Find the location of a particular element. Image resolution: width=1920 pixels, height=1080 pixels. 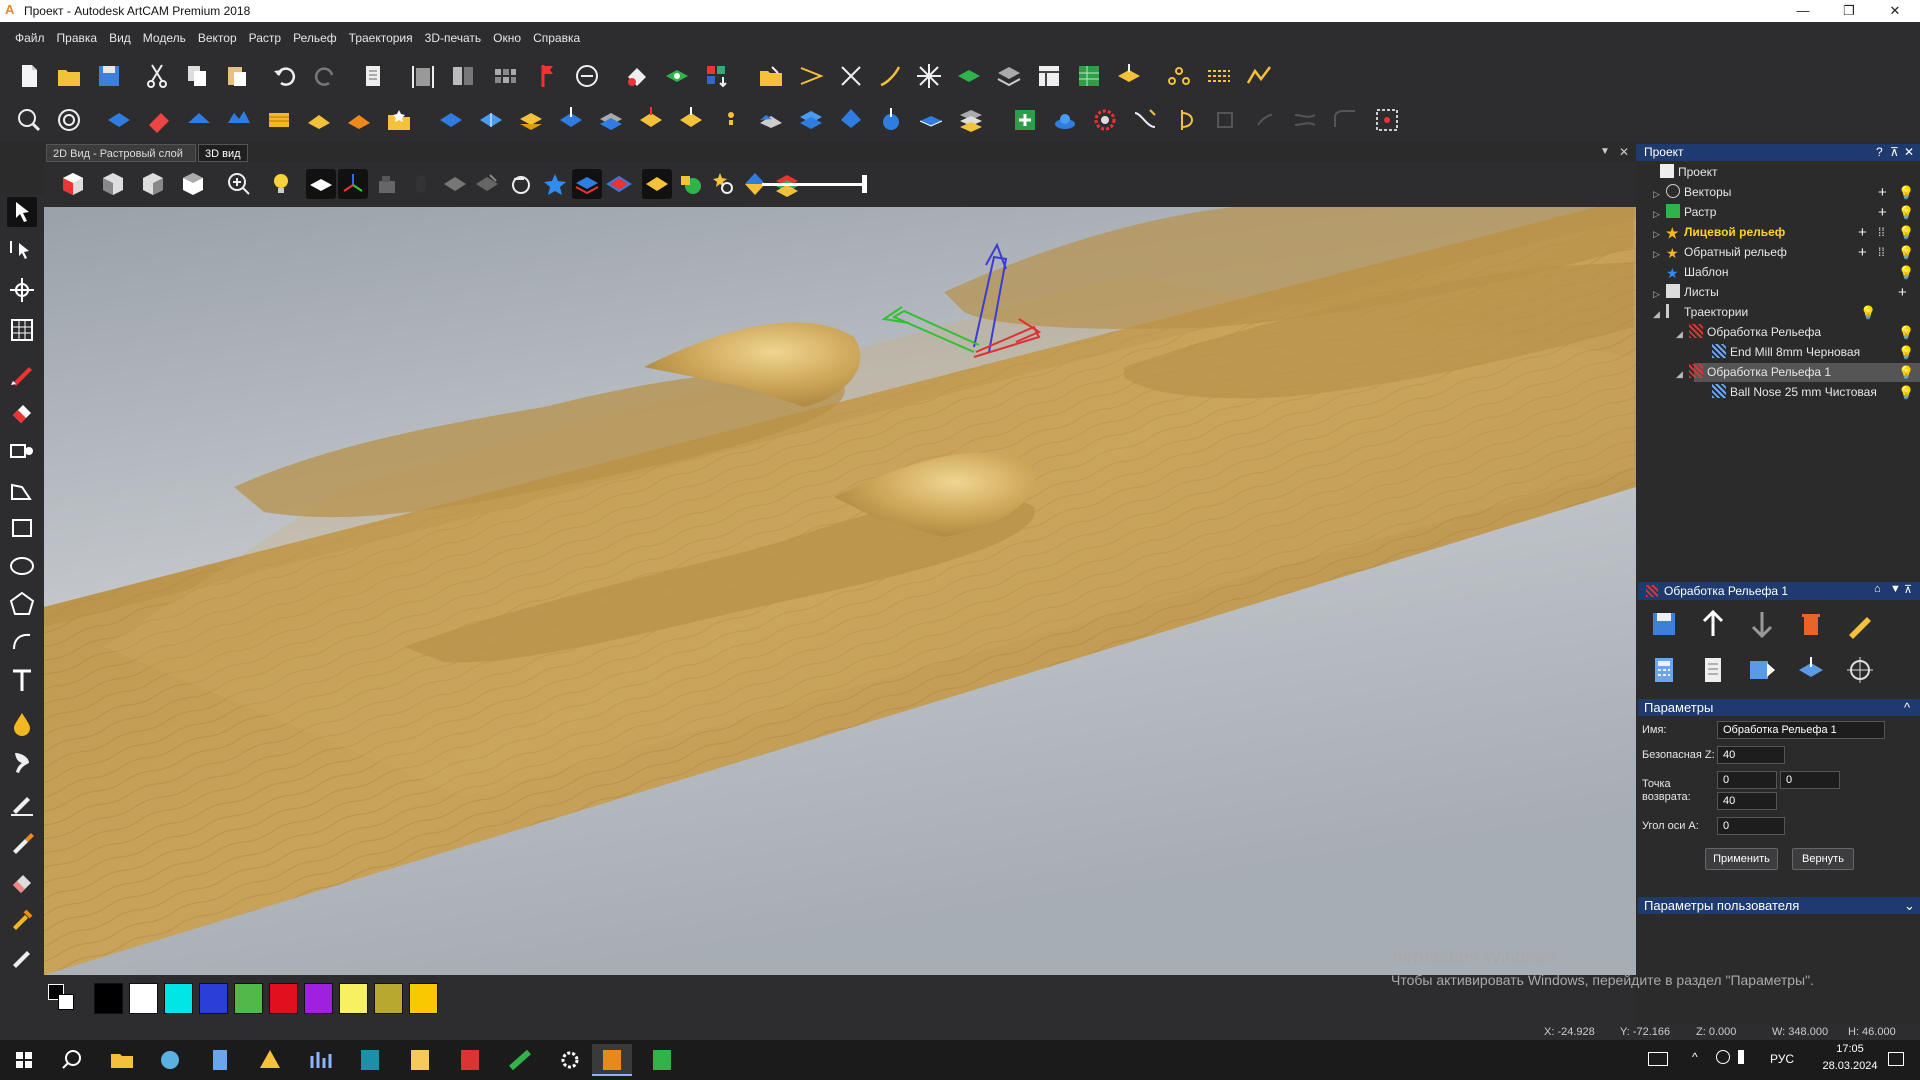

relief-blue-5-icon is located at coordinates (491, 120).